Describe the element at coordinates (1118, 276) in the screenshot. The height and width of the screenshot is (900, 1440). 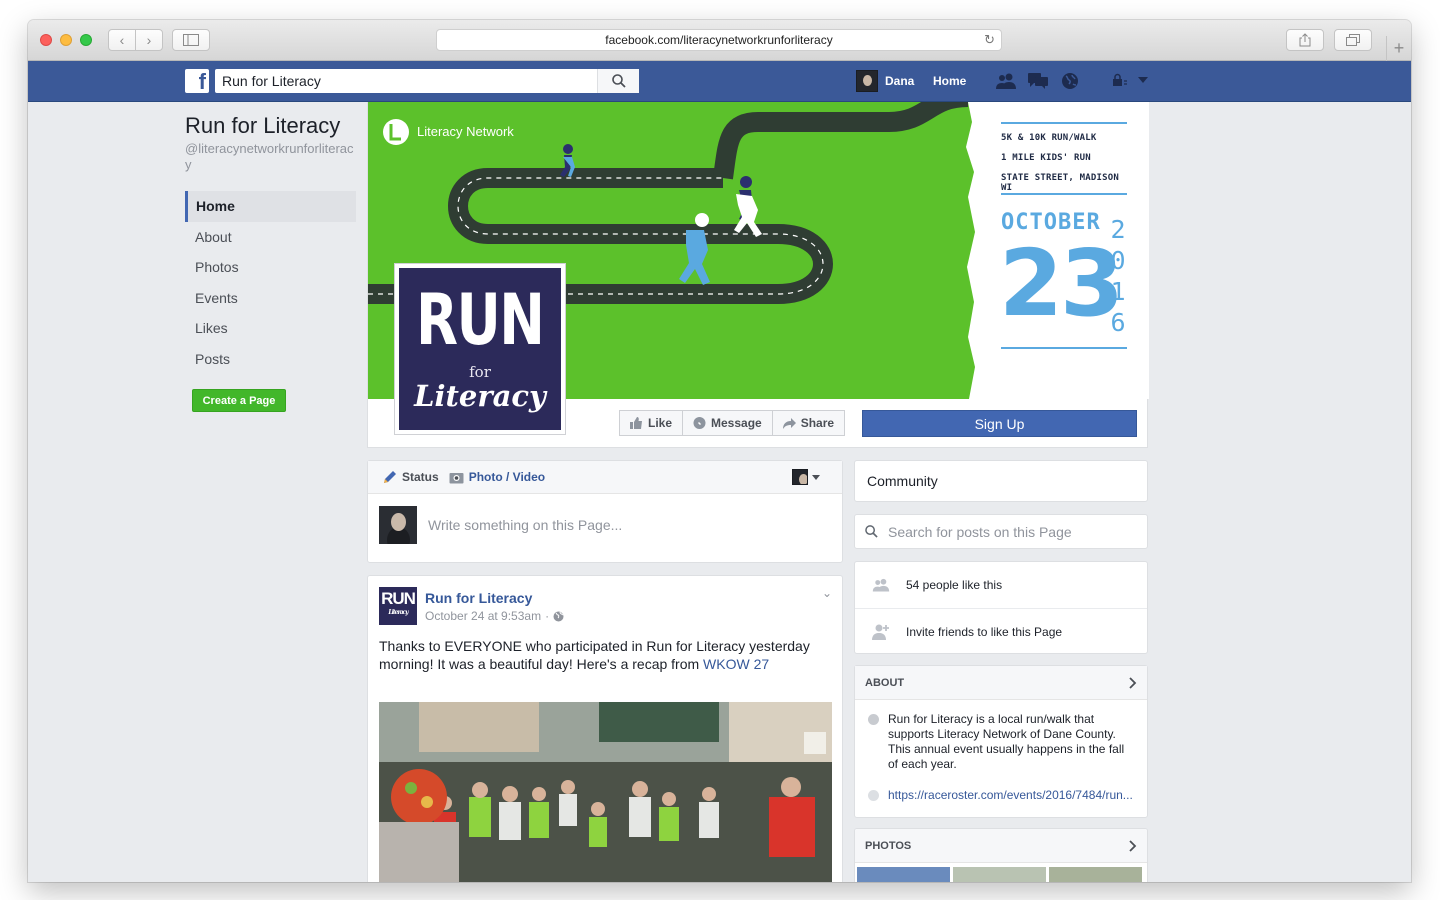
I see `event-year: 2 0 1 6` at that location.